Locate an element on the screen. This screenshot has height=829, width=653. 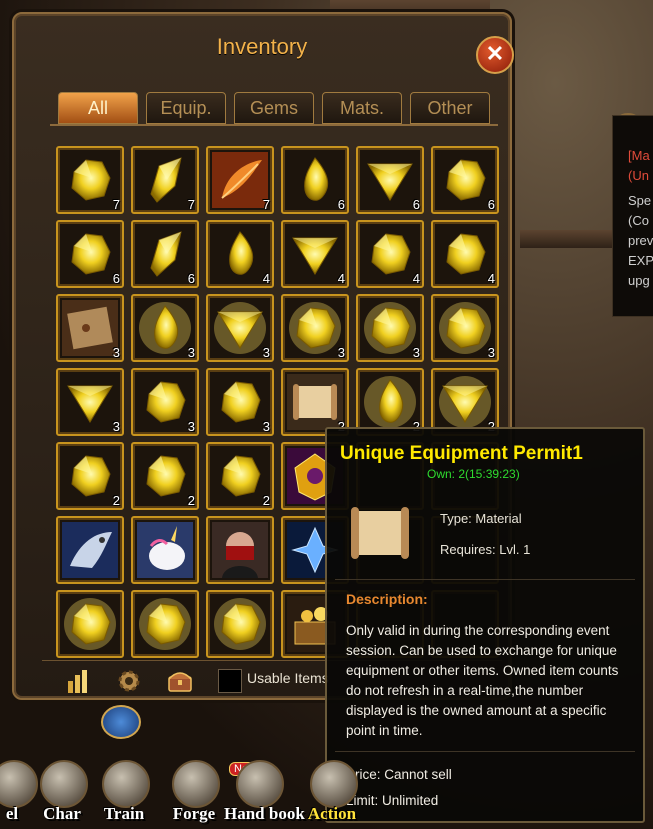
inventory-title: Inventory is located at coordinates (262, 46).